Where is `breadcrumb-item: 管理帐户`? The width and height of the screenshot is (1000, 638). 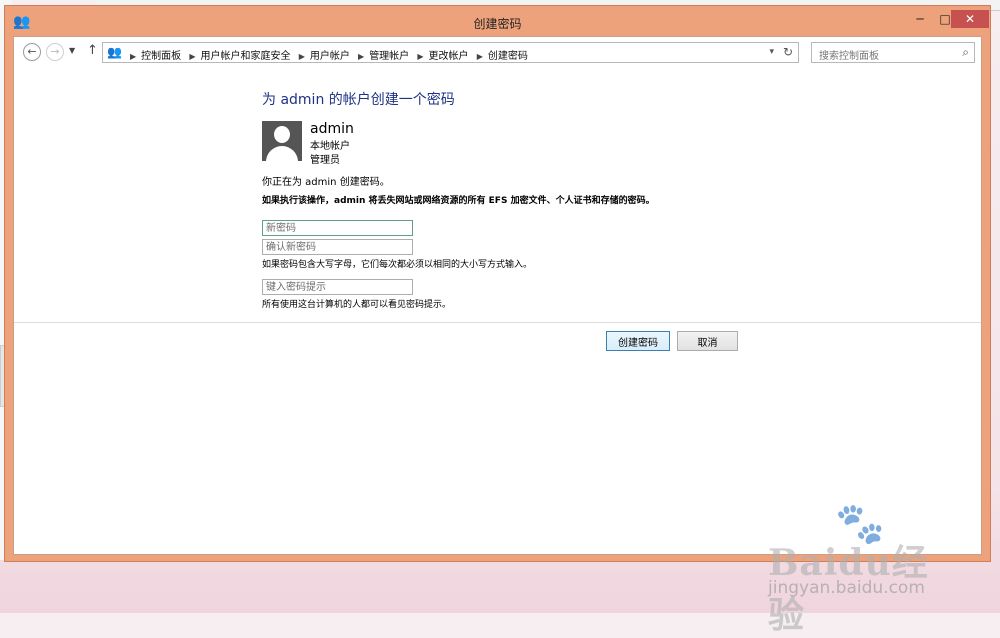
breadcrumb-item: 管理帐户 is located at coordinates (389, 56).